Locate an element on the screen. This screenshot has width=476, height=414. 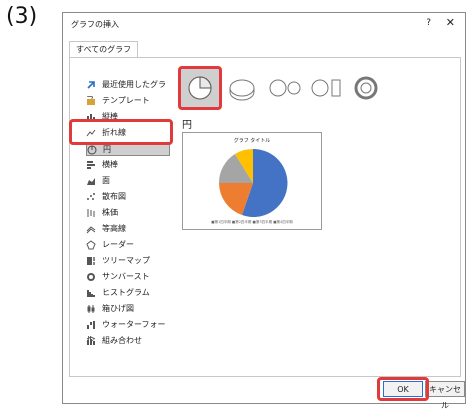
sidebar-item-surface: 等高線 is located at coordinates (128, 229).